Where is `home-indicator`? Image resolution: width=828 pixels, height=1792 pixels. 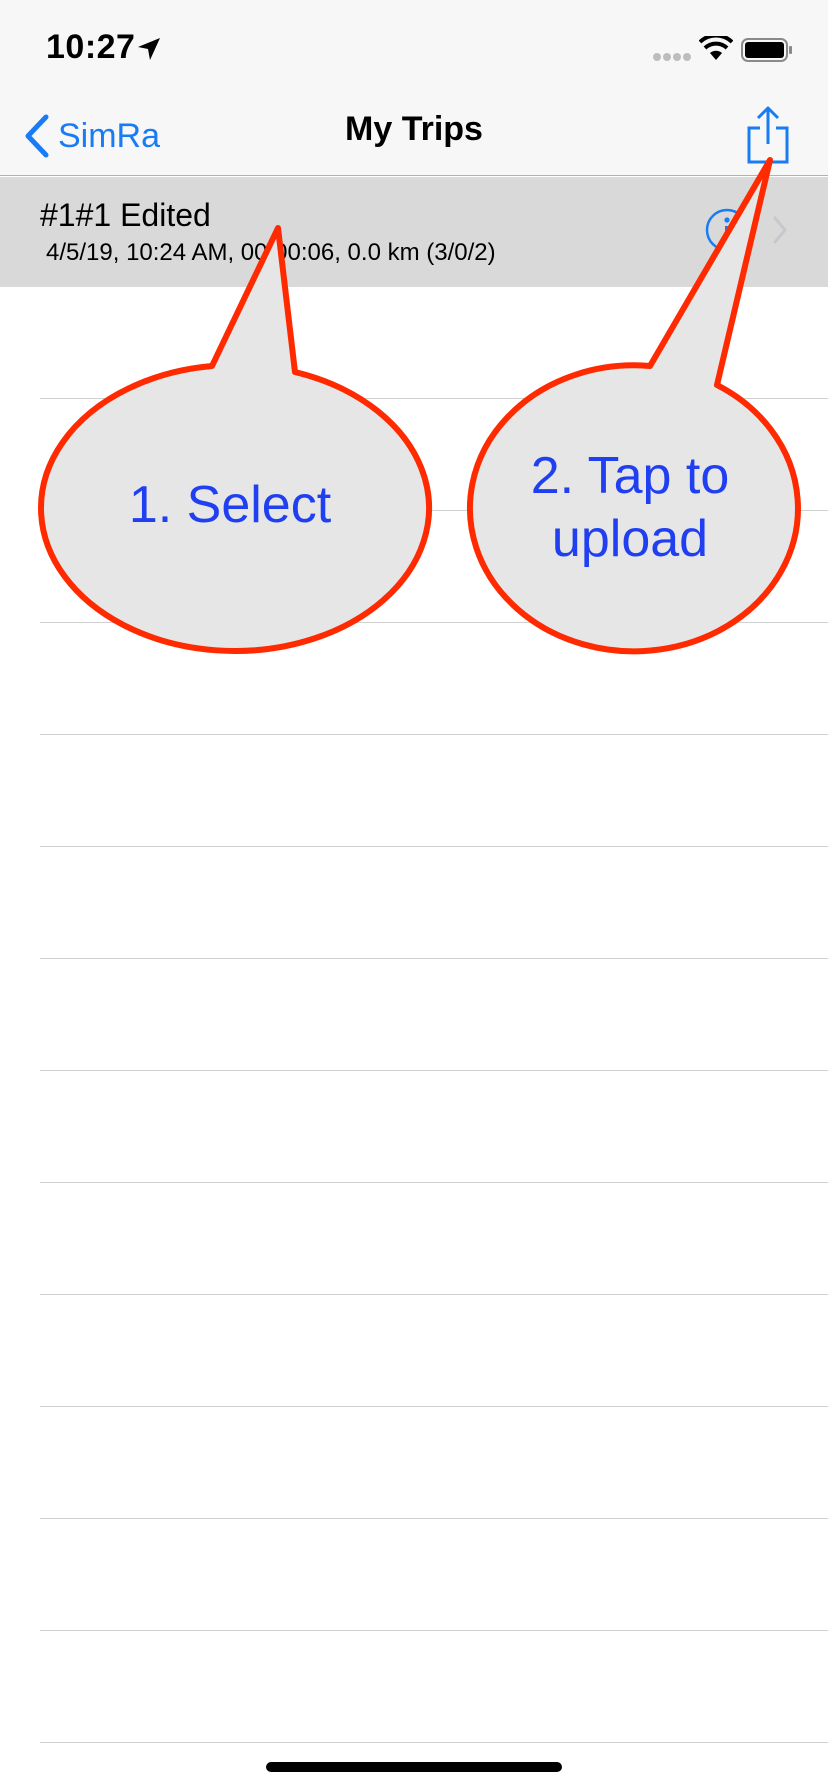
home-indicator is located at coordinates (414, 1767).